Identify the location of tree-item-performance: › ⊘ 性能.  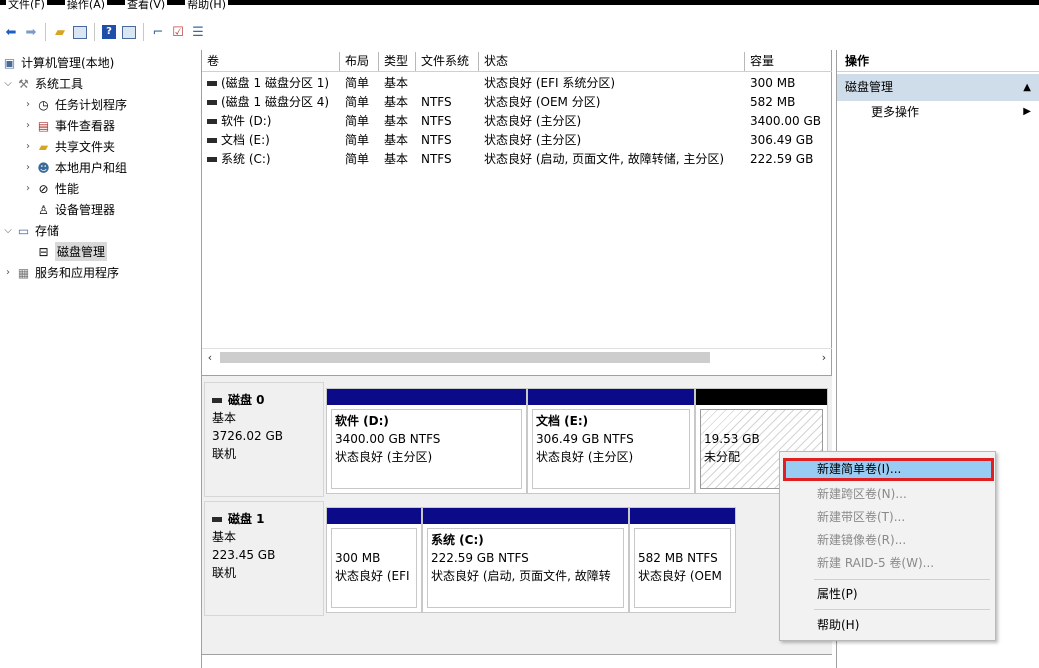
(50, 188).